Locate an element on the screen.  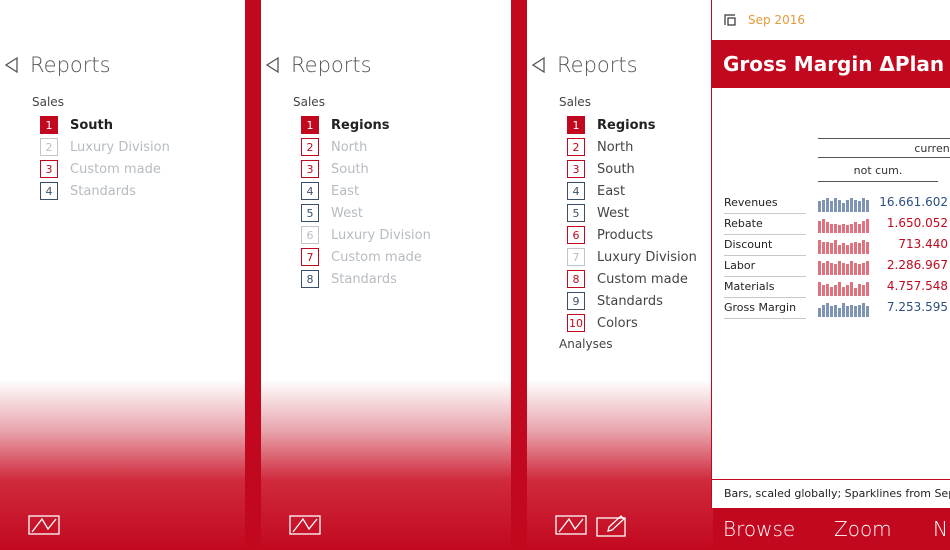
table-row: Rebate 1.650.052 is located at coordinates (837, 224).